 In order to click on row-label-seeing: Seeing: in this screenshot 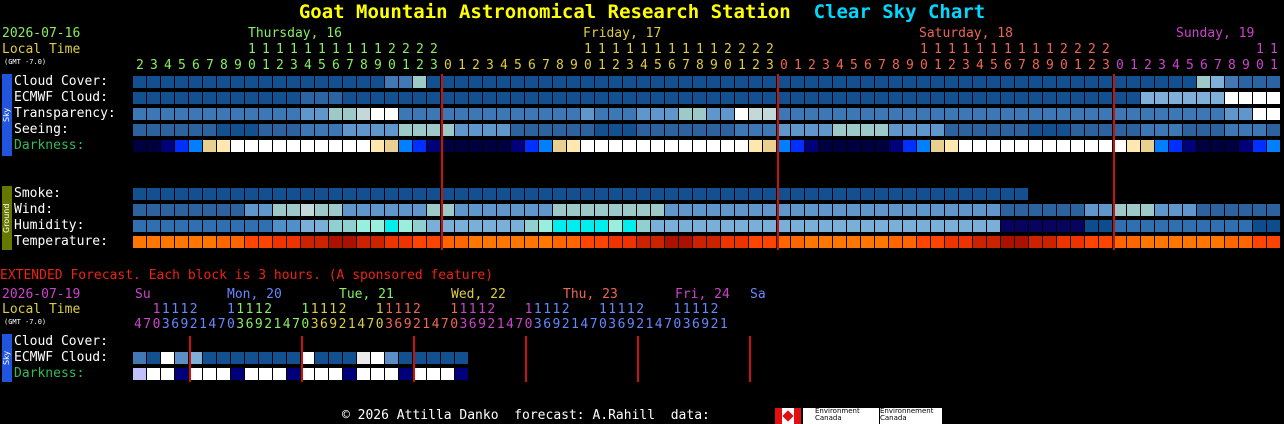, I will do `click(41, 130)`.